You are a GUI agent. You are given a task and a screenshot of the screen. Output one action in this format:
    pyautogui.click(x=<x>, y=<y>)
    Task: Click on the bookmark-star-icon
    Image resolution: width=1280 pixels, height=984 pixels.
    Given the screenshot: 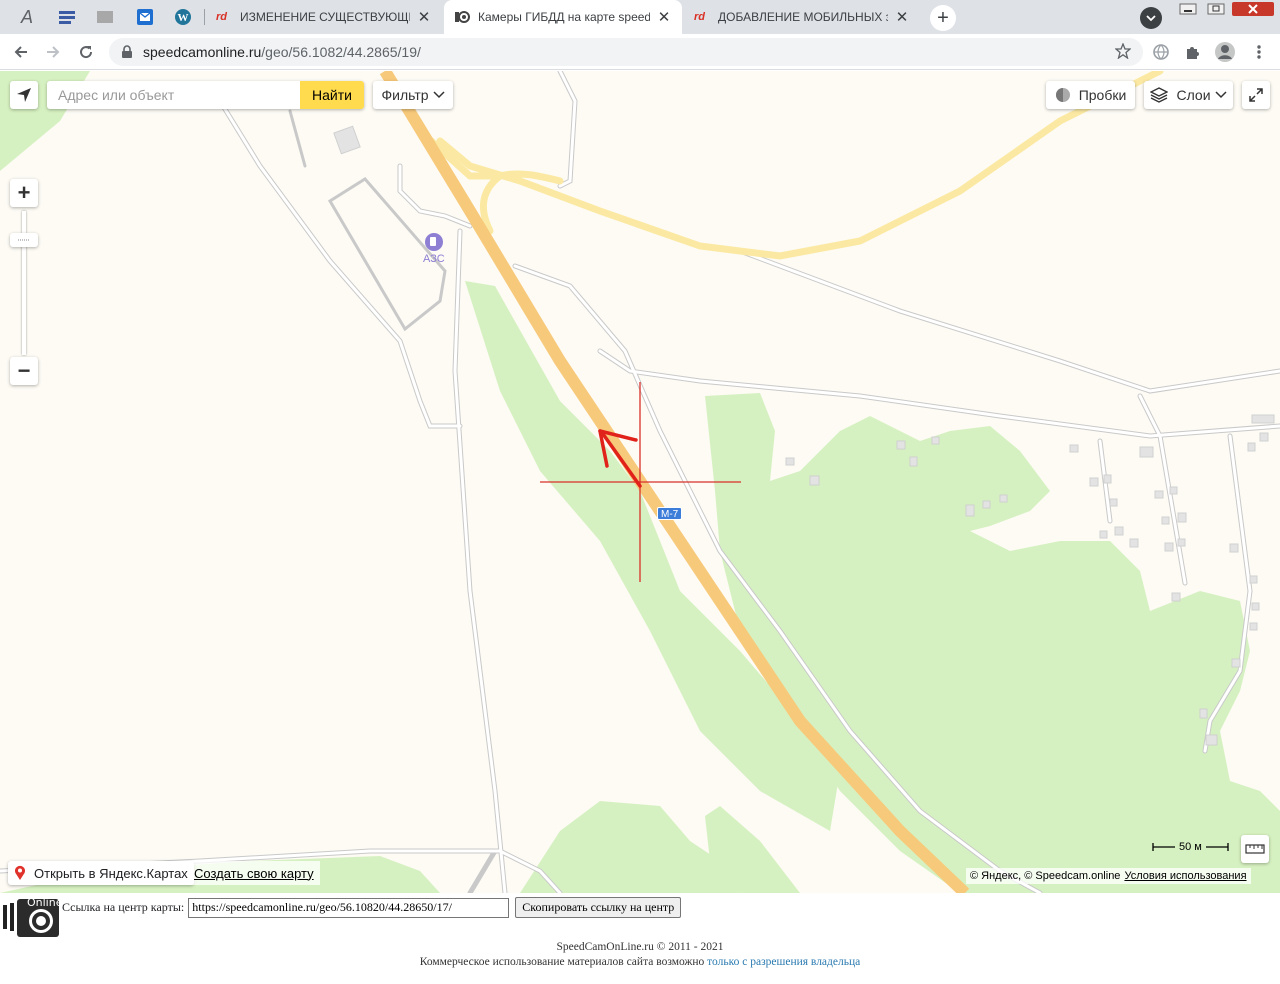 What is the action you would take?
    pyautogui.click(x=1123, y=52)
    